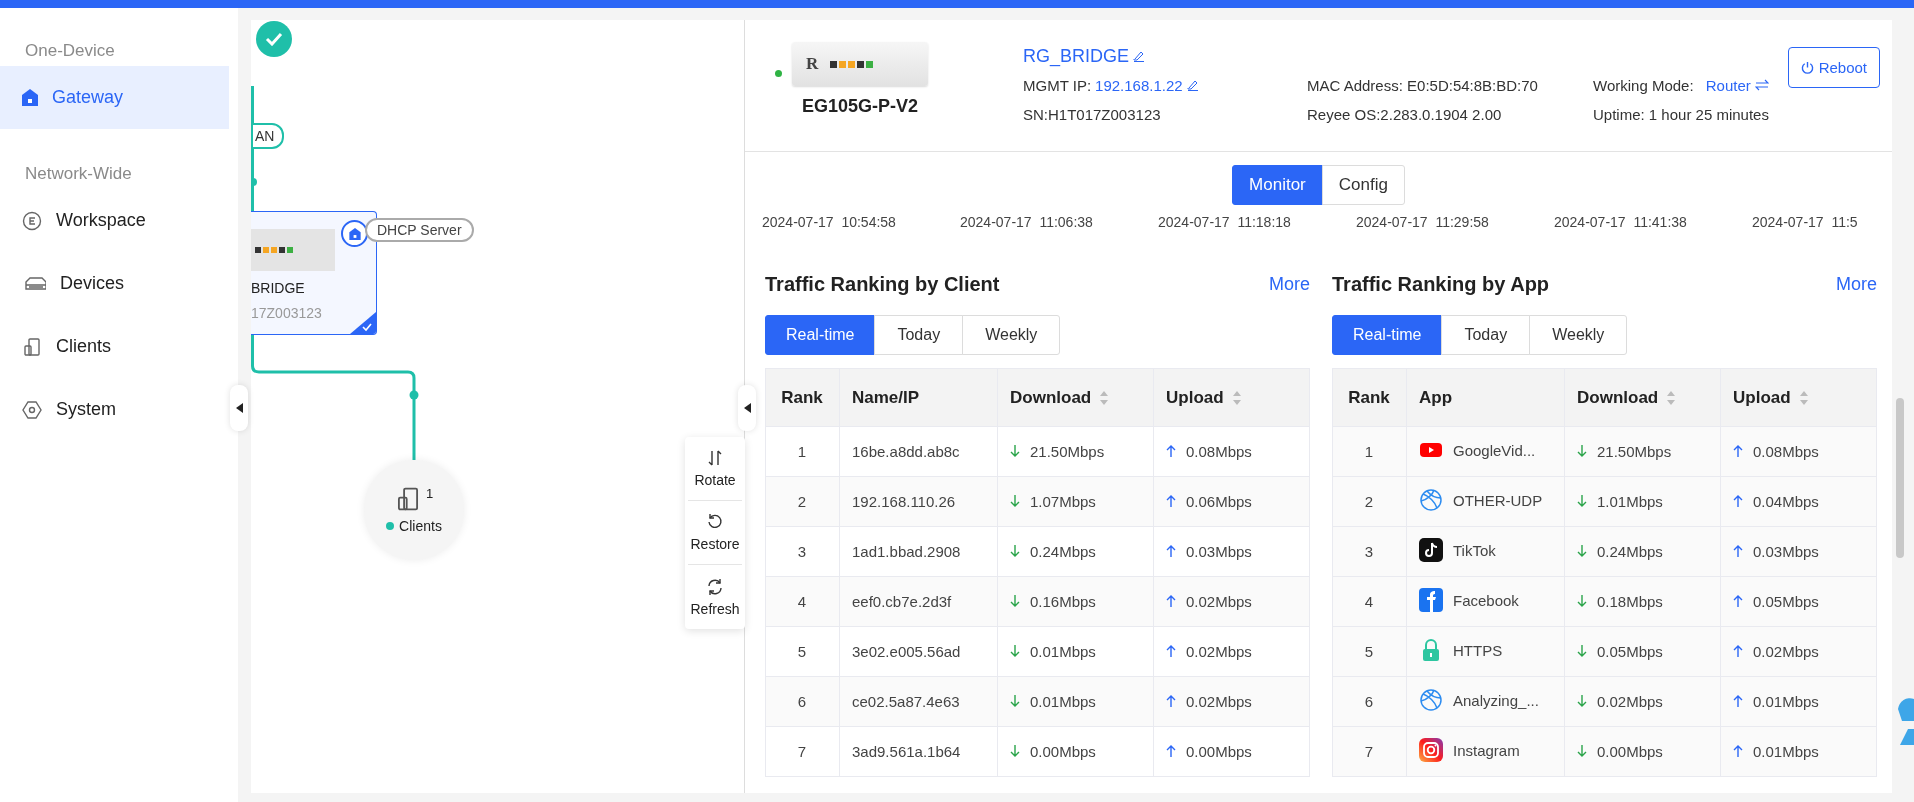  Describe the element at coordinates (1063, 701) in the screenshot. I see `download-rate: 0.01Mbps` at that location.